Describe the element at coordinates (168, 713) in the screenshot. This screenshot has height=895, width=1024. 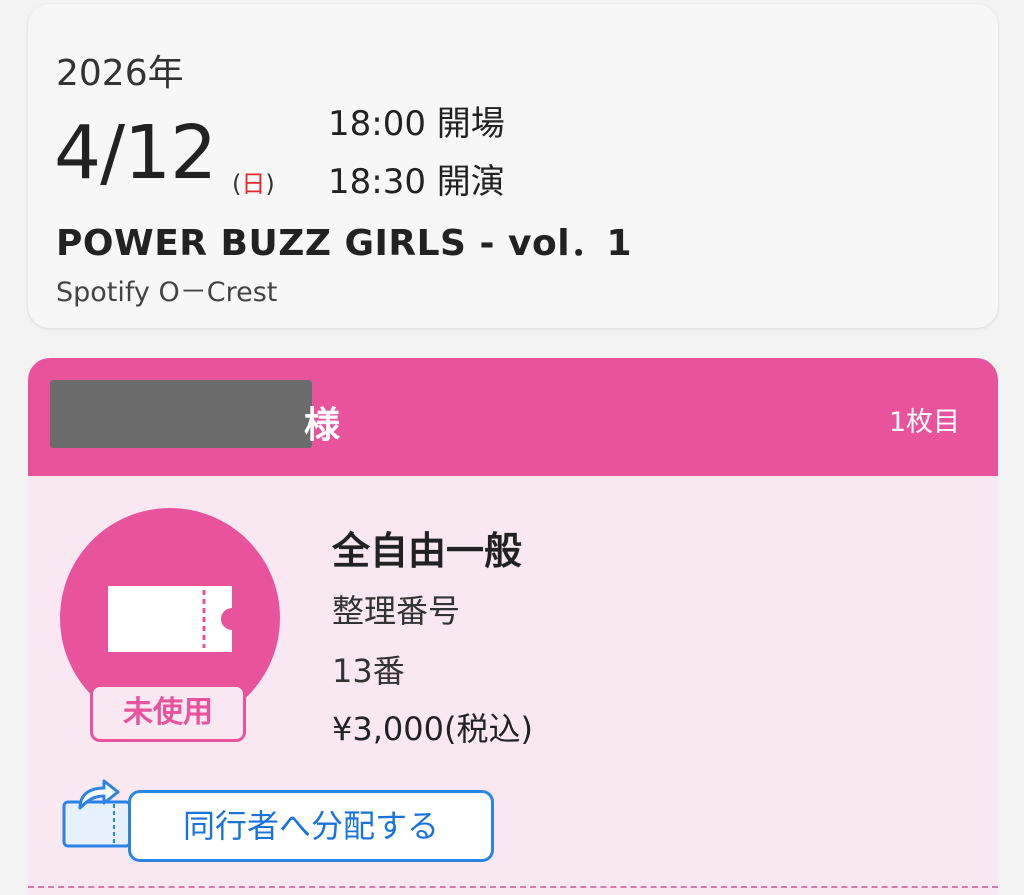
I see `status-badge: 未使用` at that location.